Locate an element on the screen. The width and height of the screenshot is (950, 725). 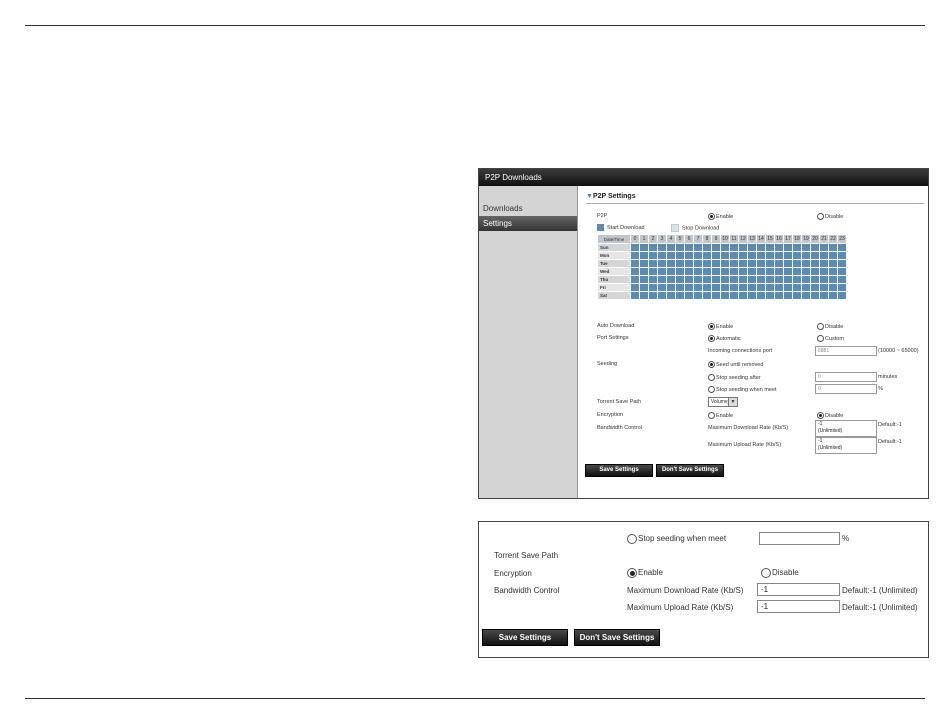
chevron-down-icon: ▼ is located at coordinates (732, 402).